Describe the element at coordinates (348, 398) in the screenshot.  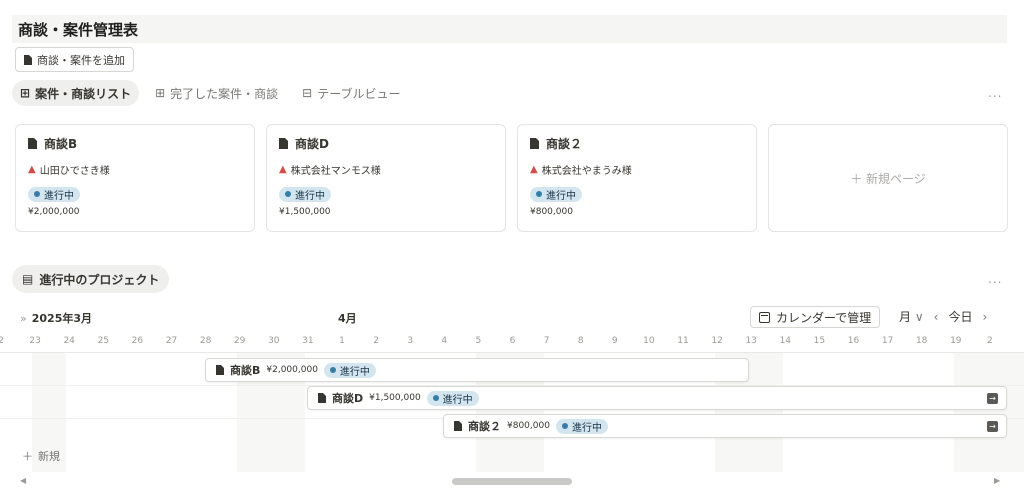
I see `bar-title: 商談D` at that location.